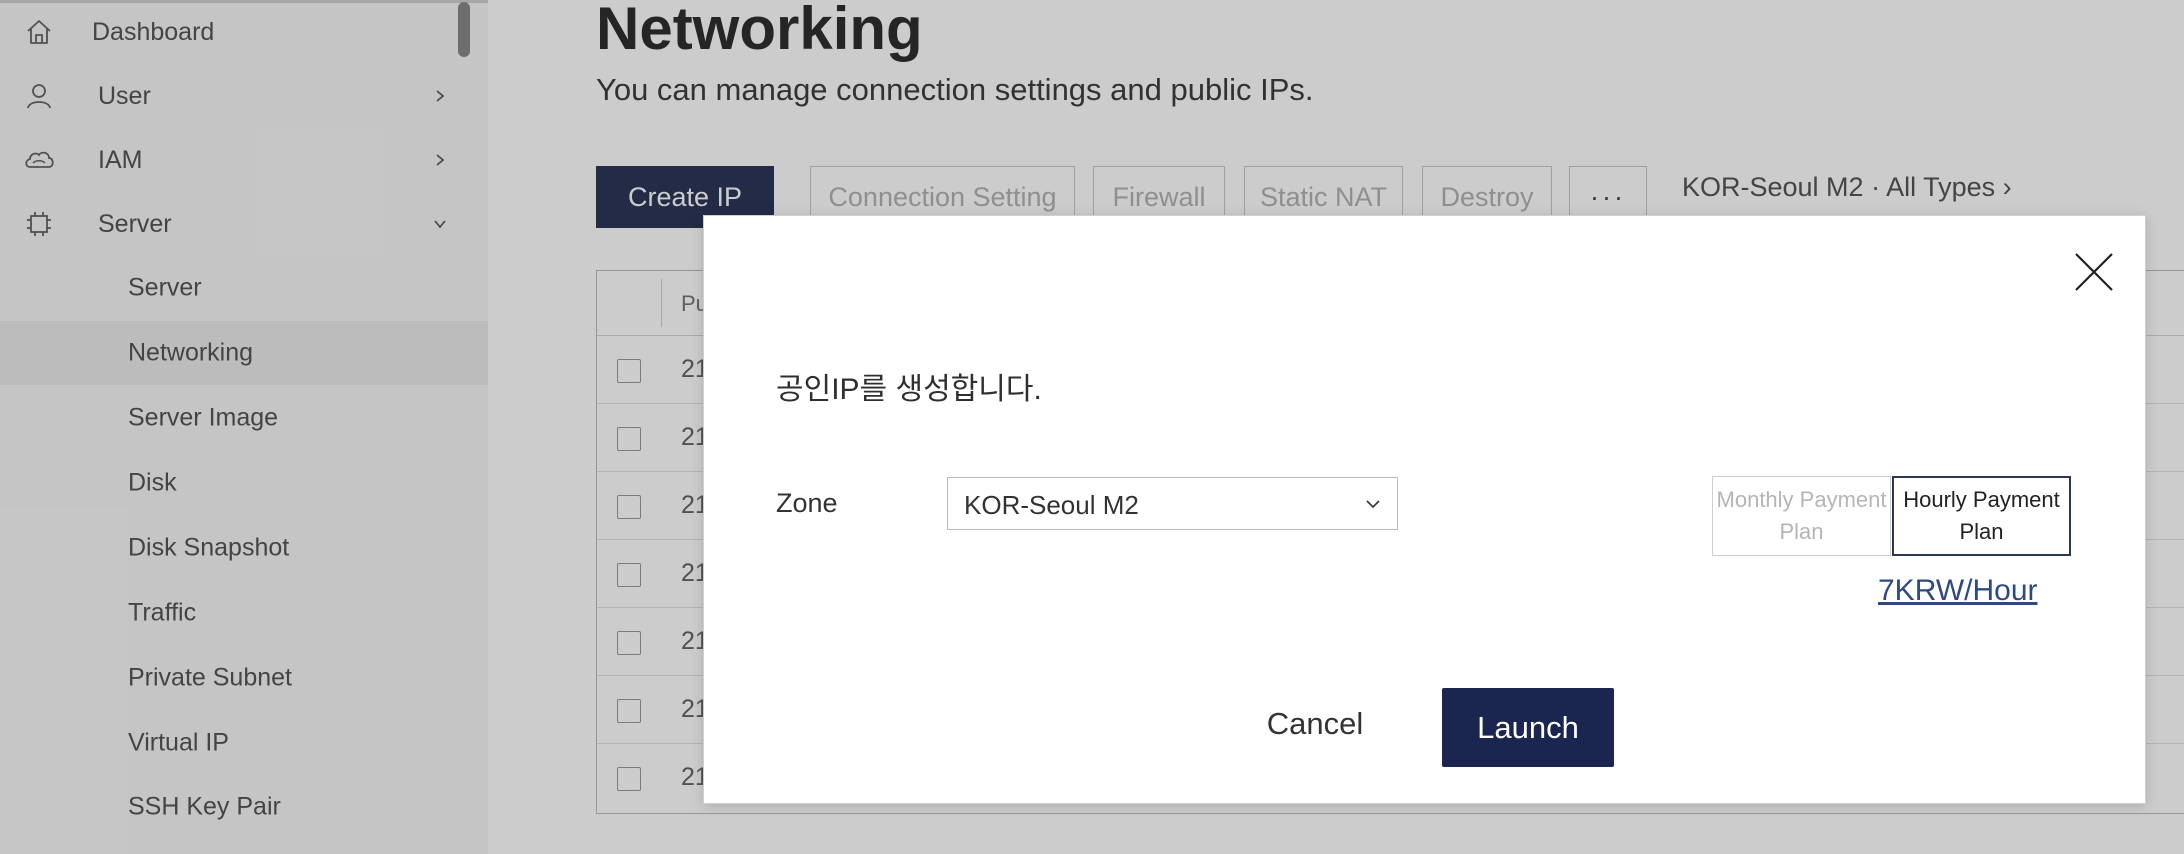 This screenshot has width=2184, height=854. I want to click on price-link: 7KRW/Hour, so click(1958, 591).